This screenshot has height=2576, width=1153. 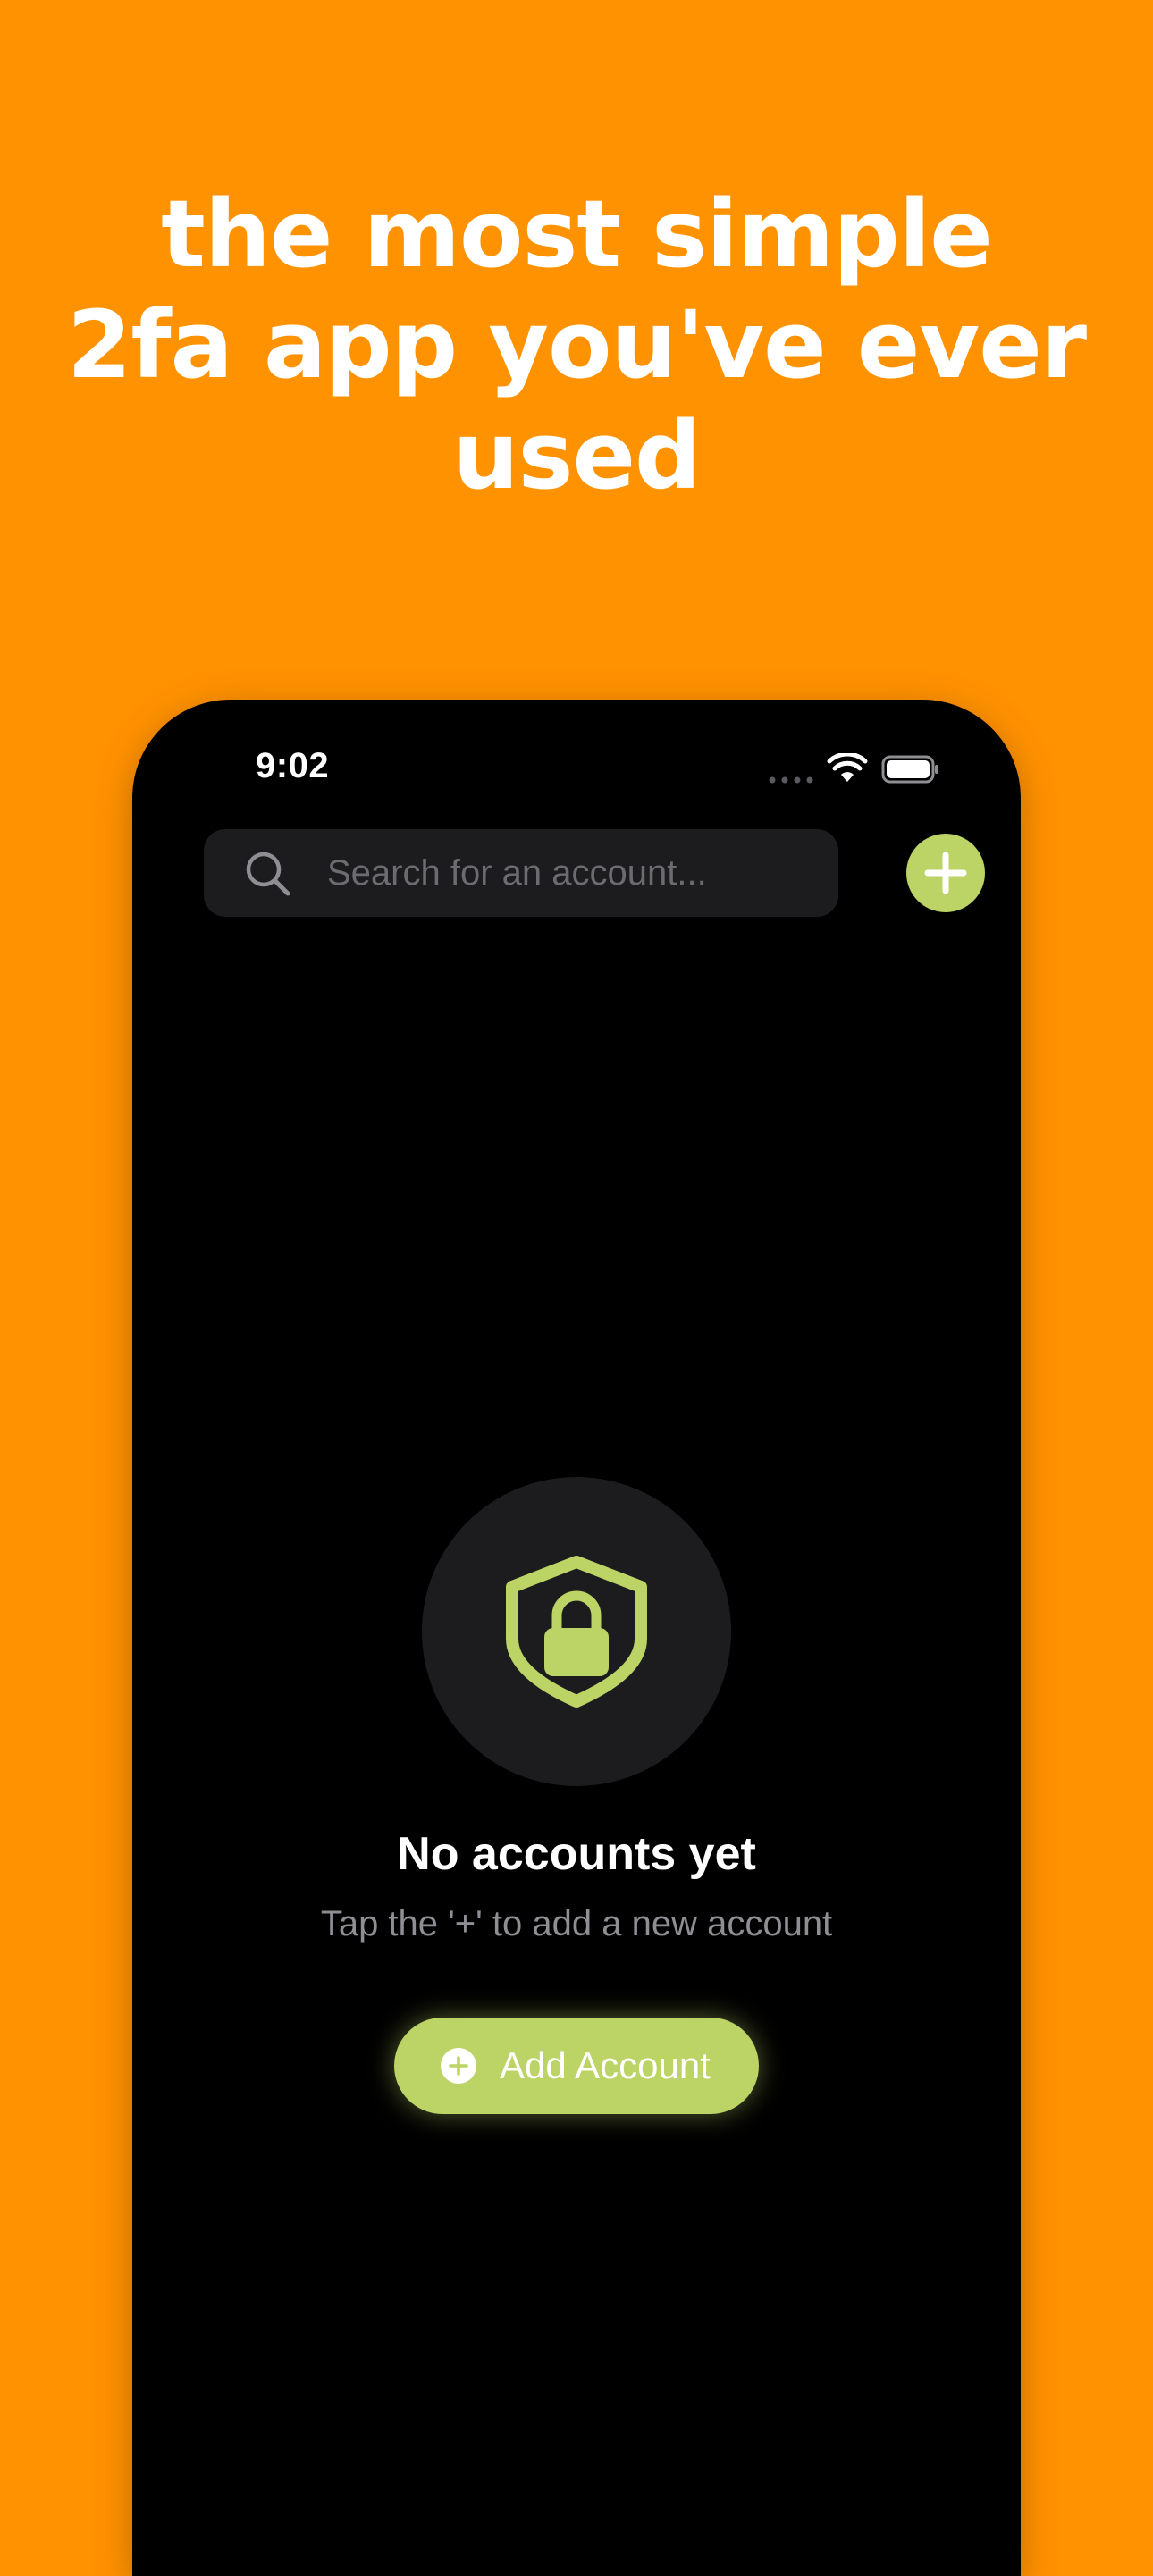 What do you see at coordinates (577, 234) in the screenshot?
I see `headline-line-1: the most simple` at bounding box center [577, 234].